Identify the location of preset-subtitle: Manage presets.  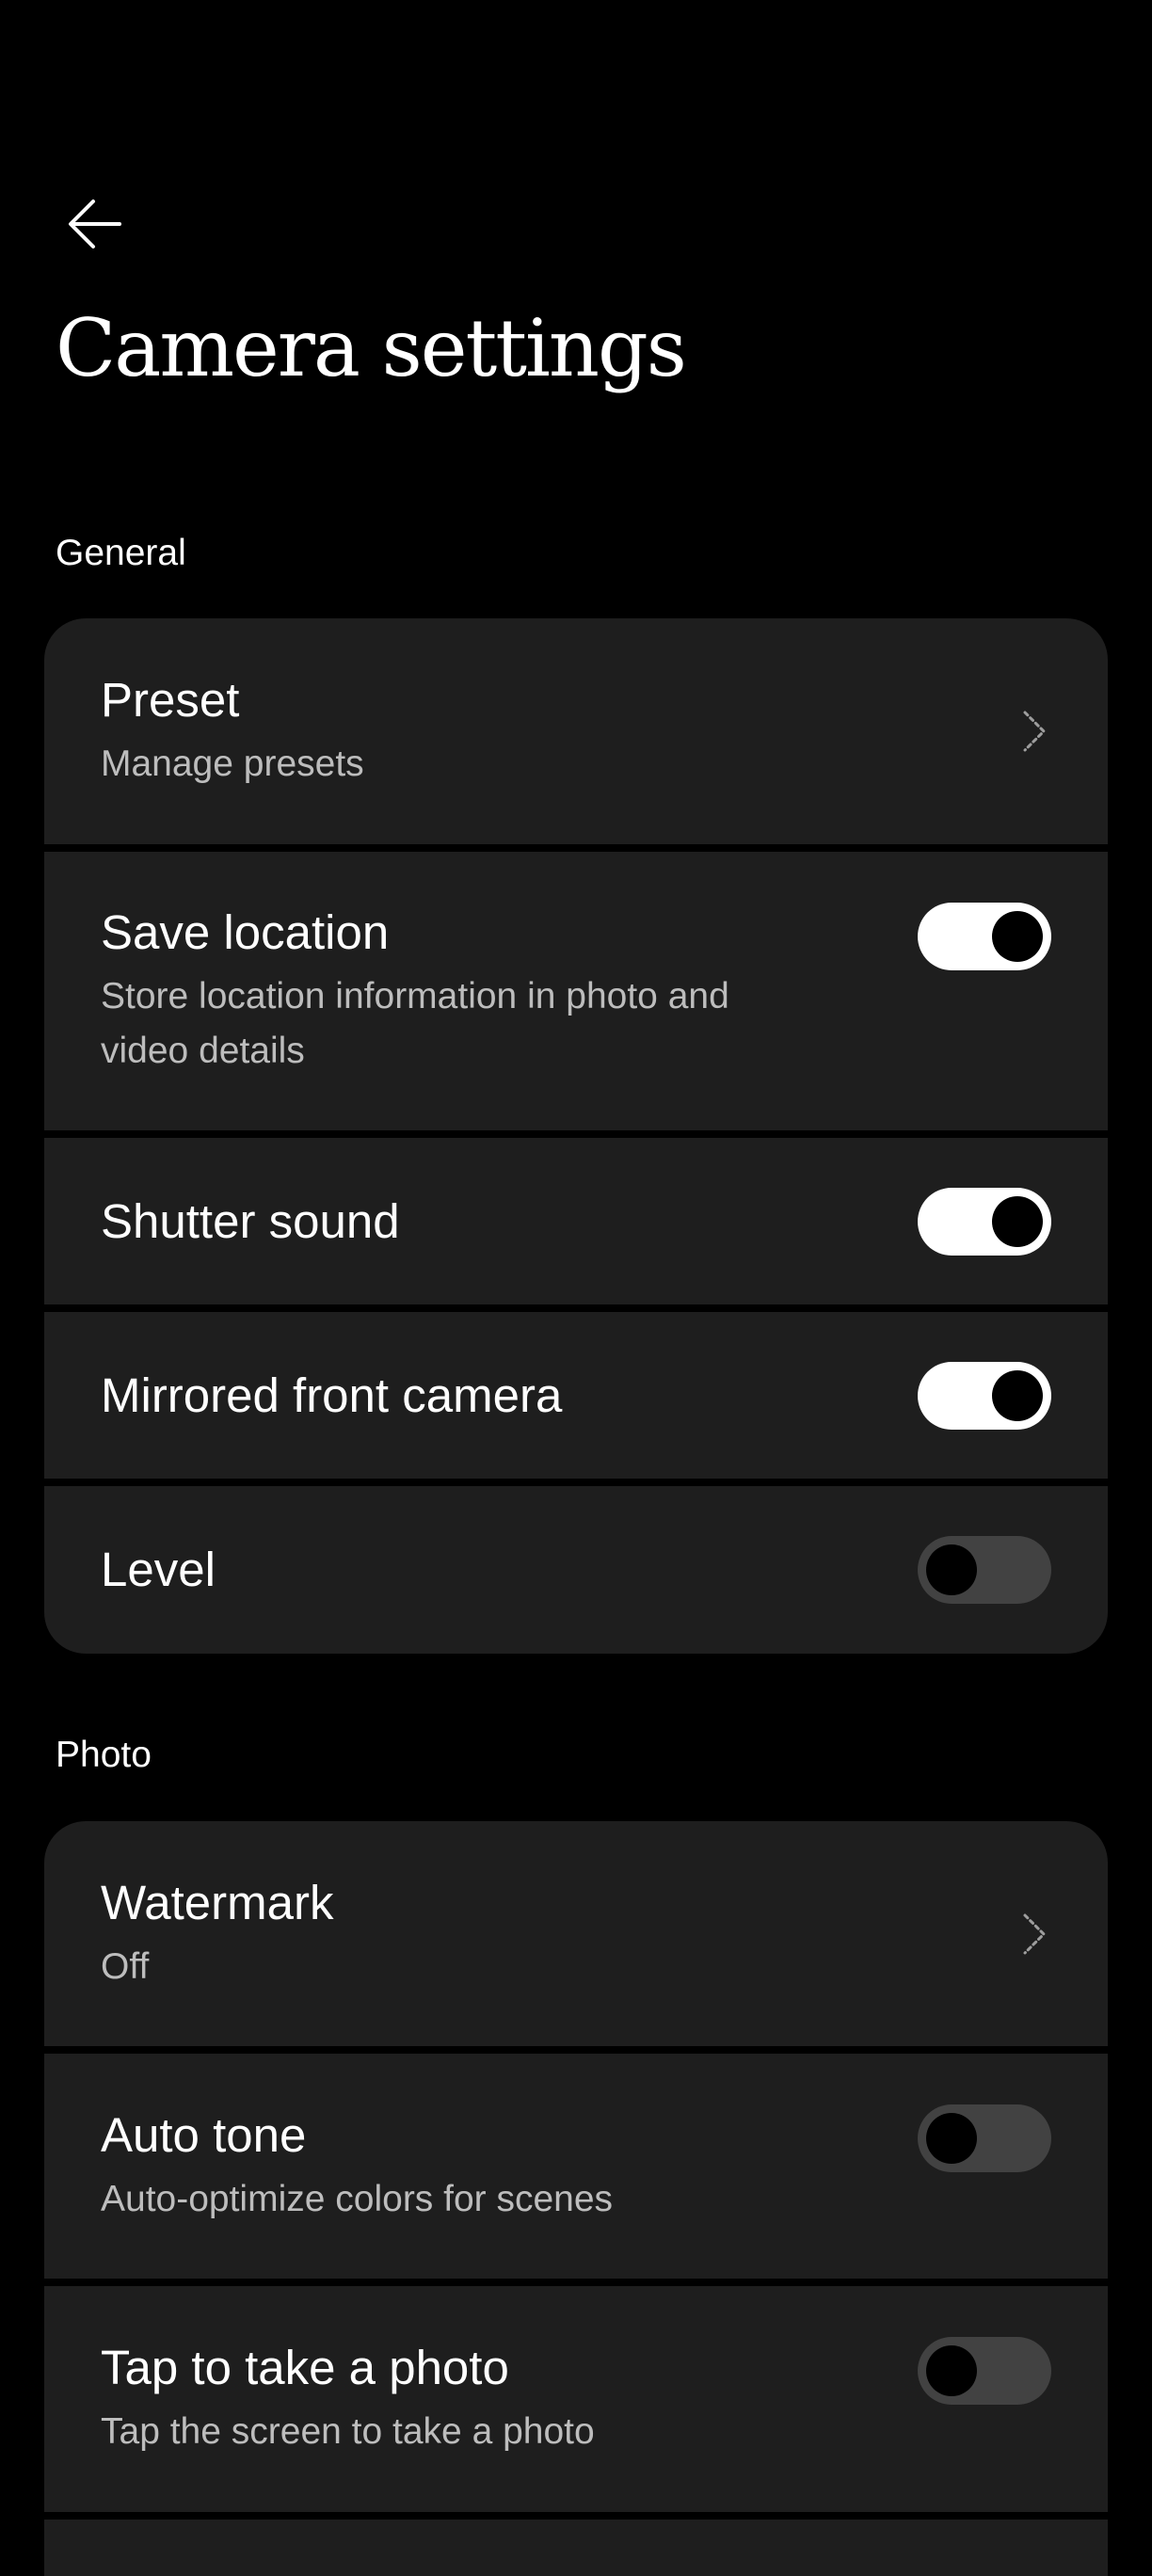
(232, 764).